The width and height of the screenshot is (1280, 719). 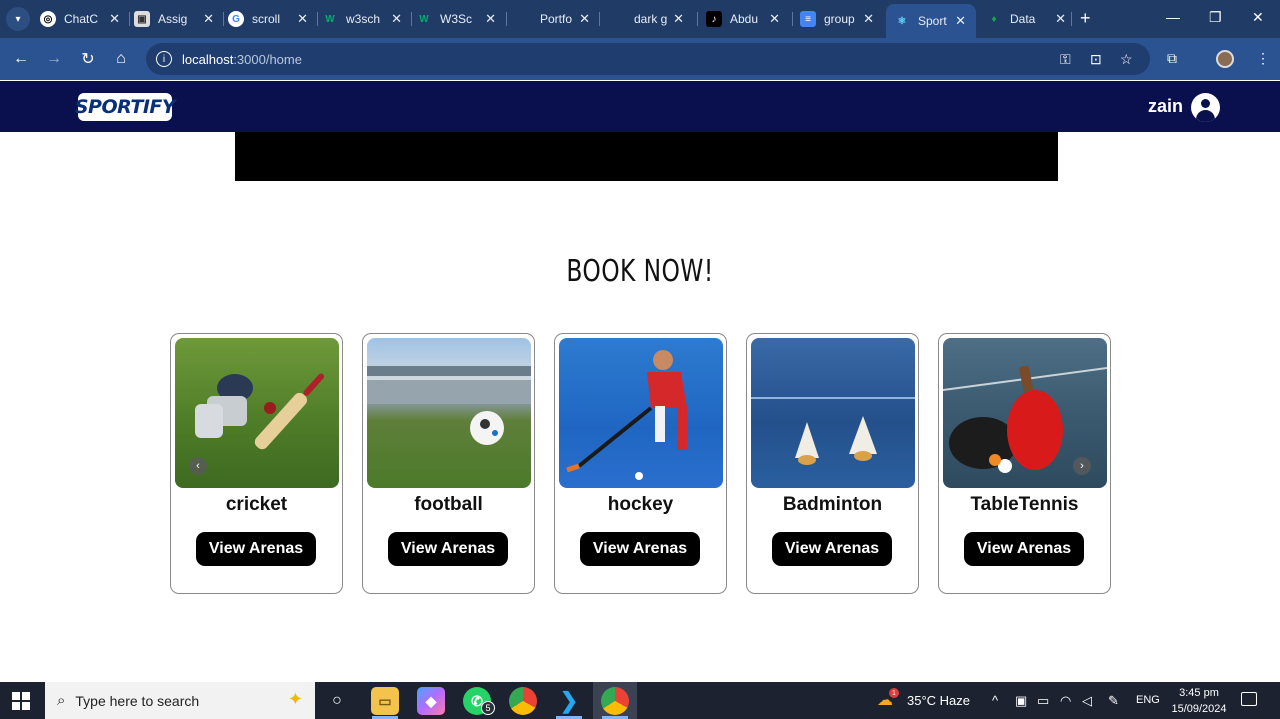 I want to click on bookmark-star-icon: ☆, so click(x=1126, y=59).